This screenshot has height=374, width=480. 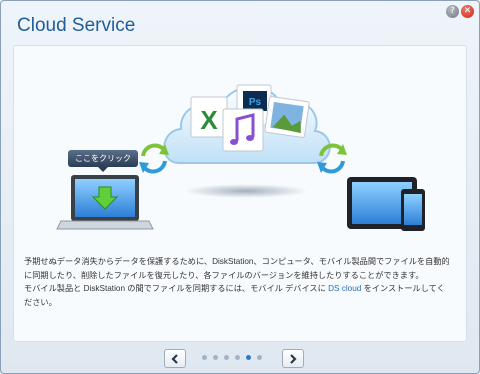 I want to click on phone-icon, so click(x=413, y=210).